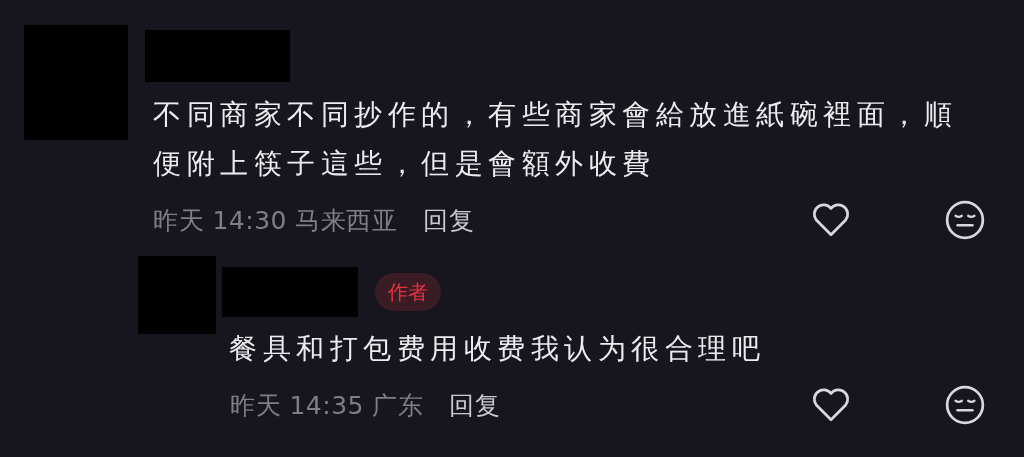  What do you see at coordinates (555, 139) in the screenshot?
I see `comment-text: 不同商家不同抄作的，有些商家會給放進紙碗裡面，順便附上筷子這些，但是會額外收費` at bounding box center [555, 139].